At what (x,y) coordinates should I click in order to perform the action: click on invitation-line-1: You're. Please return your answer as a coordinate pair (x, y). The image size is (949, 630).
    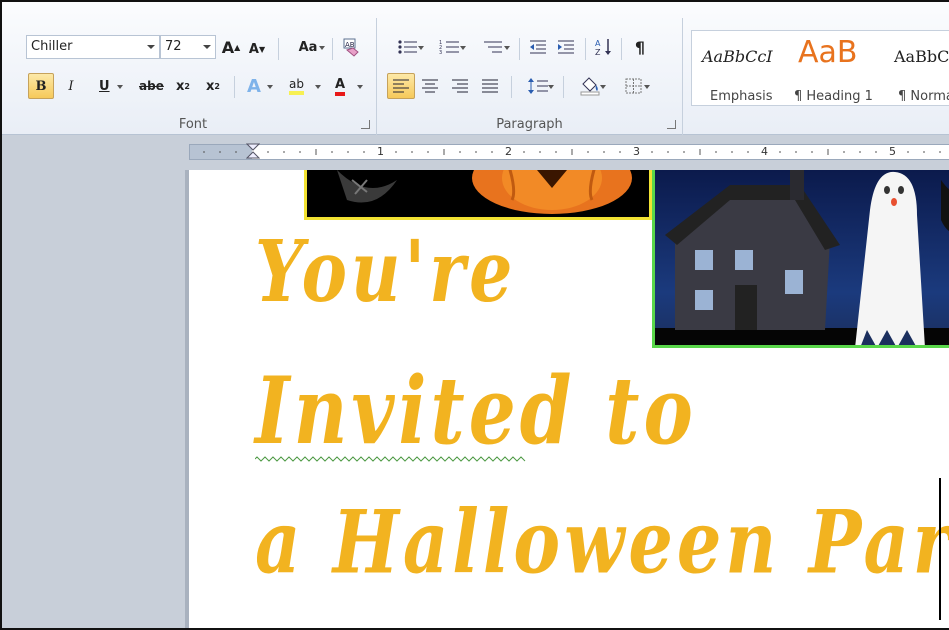
    Looking at the image, I should click on (385, 272).